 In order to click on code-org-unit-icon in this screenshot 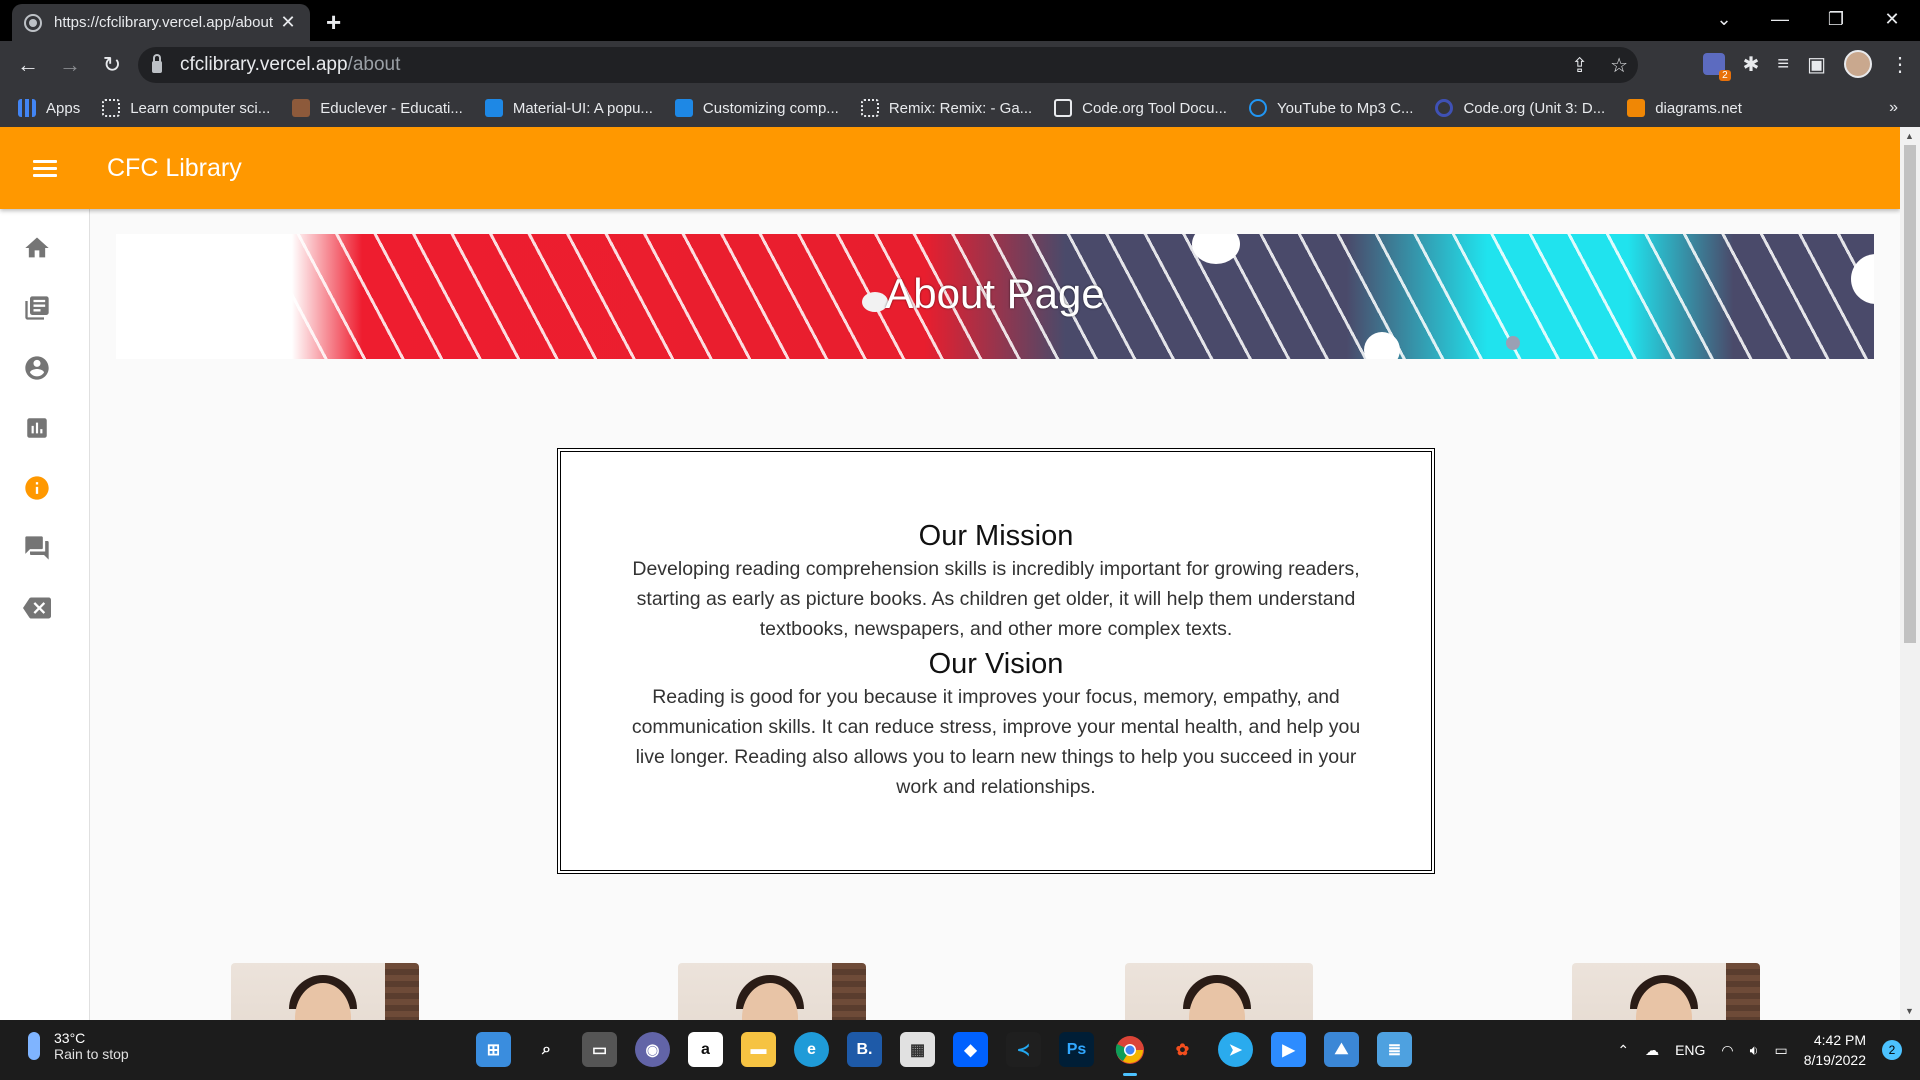, I will do `click(1444, 108)`.